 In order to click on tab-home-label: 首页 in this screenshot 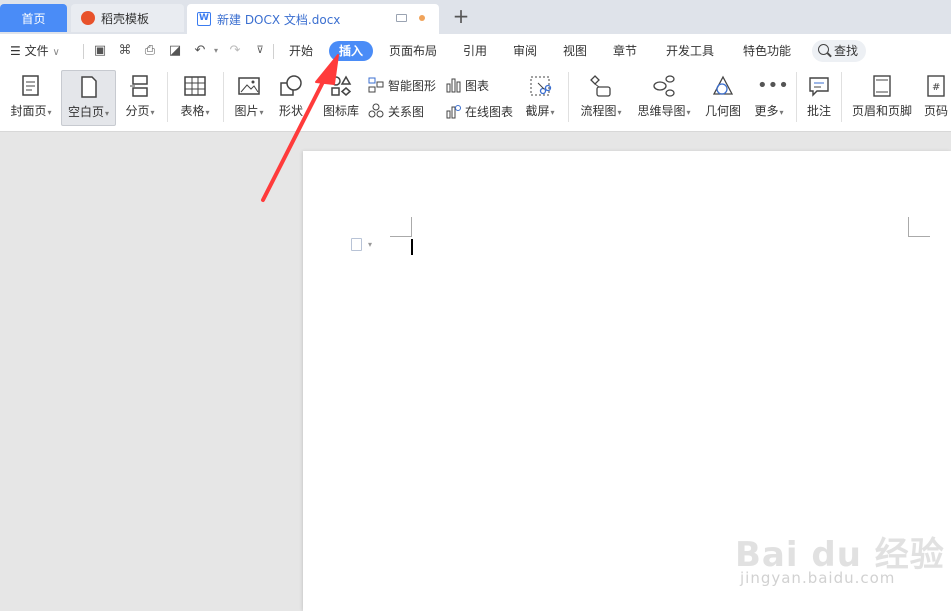, I will do `click(33, 18)`.